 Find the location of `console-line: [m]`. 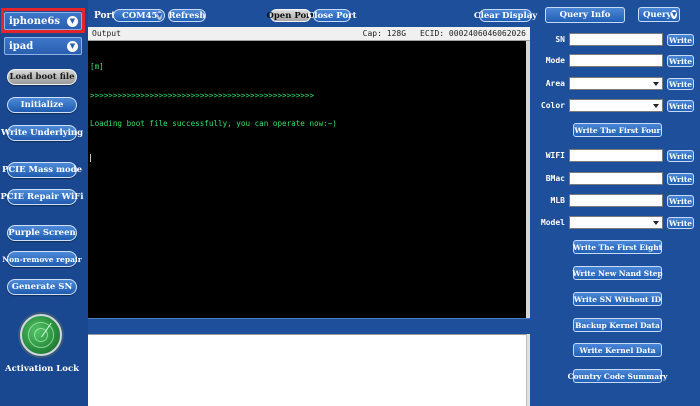

console-line: [m] is located at coordinates (97, 66).